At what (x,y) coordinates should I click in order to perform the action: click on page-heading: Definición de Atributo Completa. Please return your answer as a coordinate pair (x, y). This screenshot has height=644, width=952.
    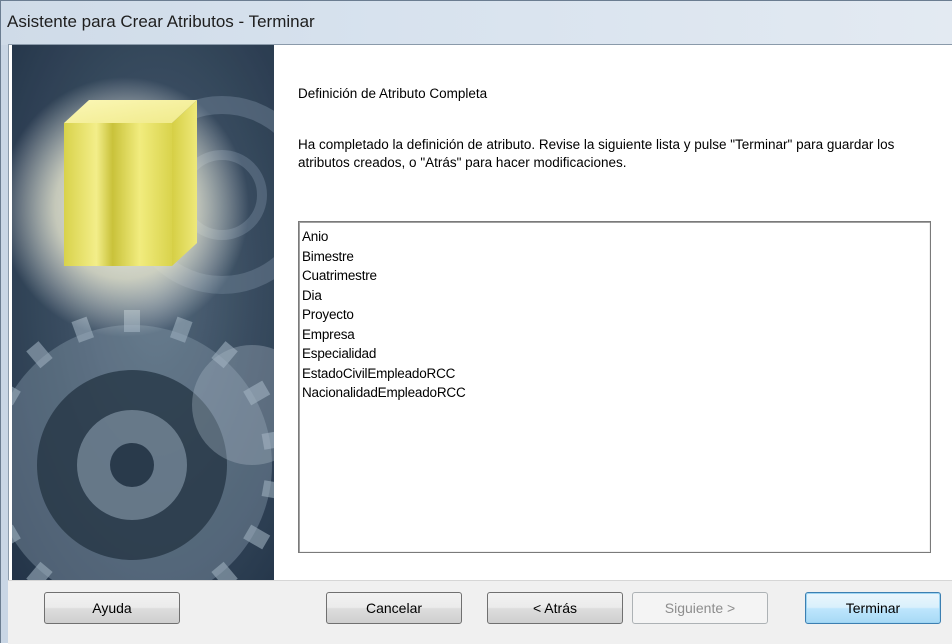
    Looking at the image, I should click on (393, 93).